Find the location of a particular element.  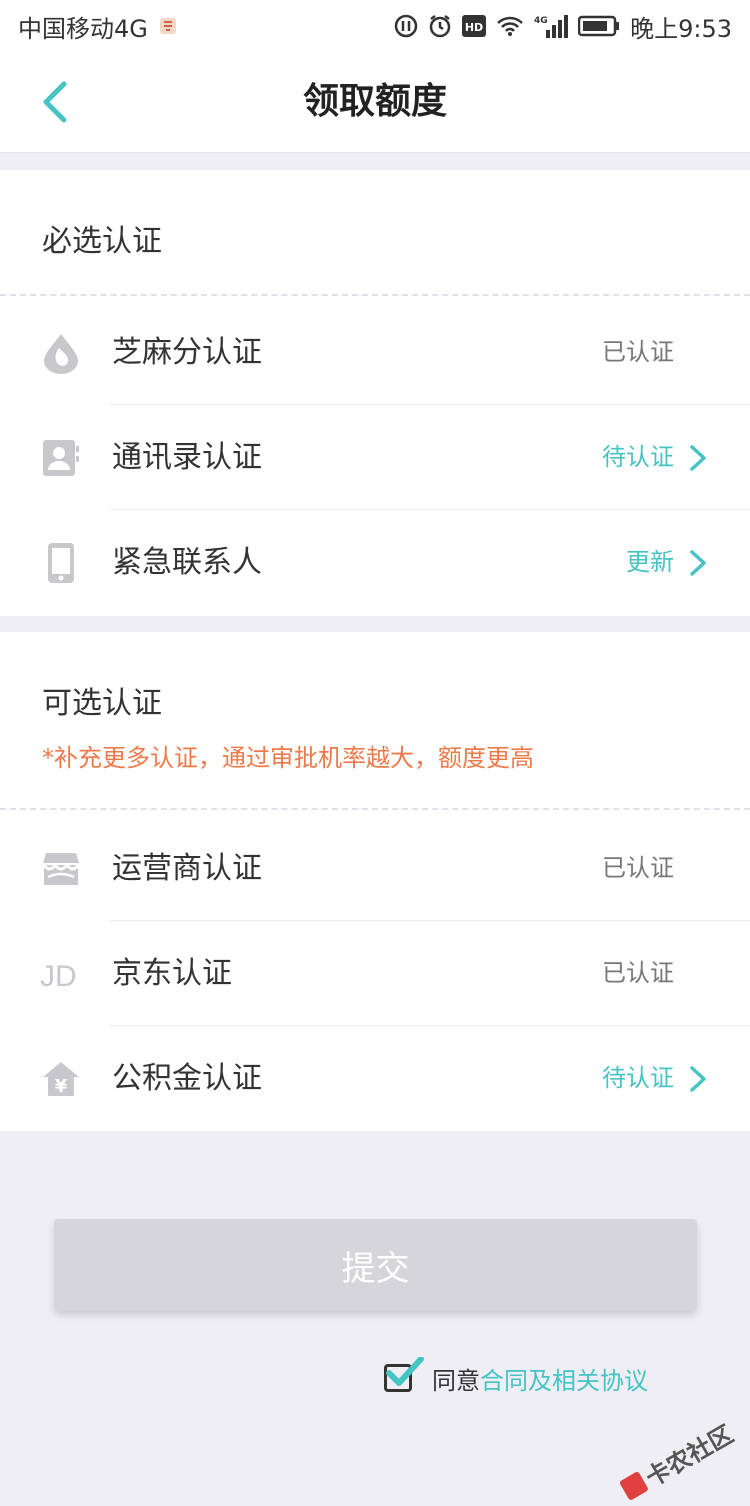

page-title: 领取额度 is located at coordinates (374, 101).